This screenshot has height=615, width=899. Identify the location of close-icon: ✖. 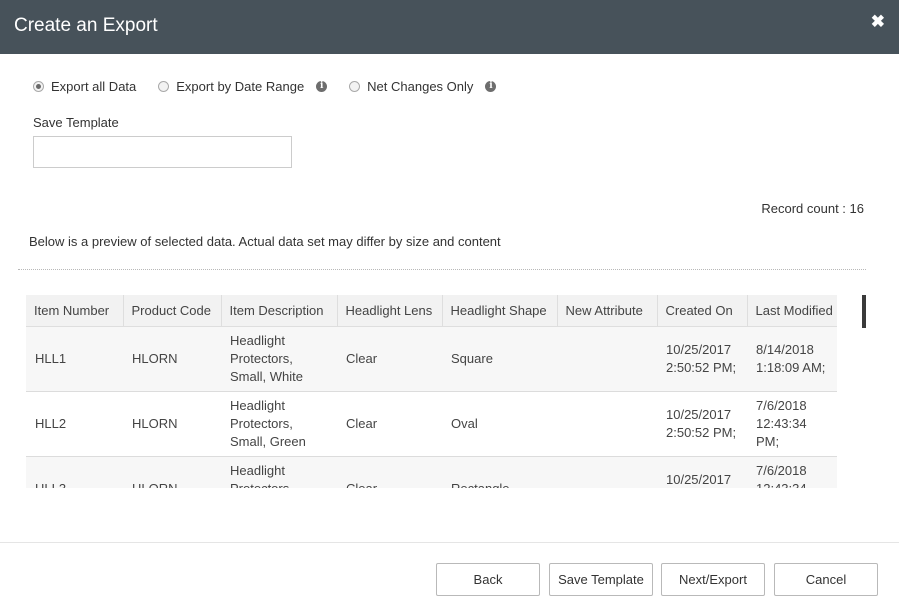
(878, 21).